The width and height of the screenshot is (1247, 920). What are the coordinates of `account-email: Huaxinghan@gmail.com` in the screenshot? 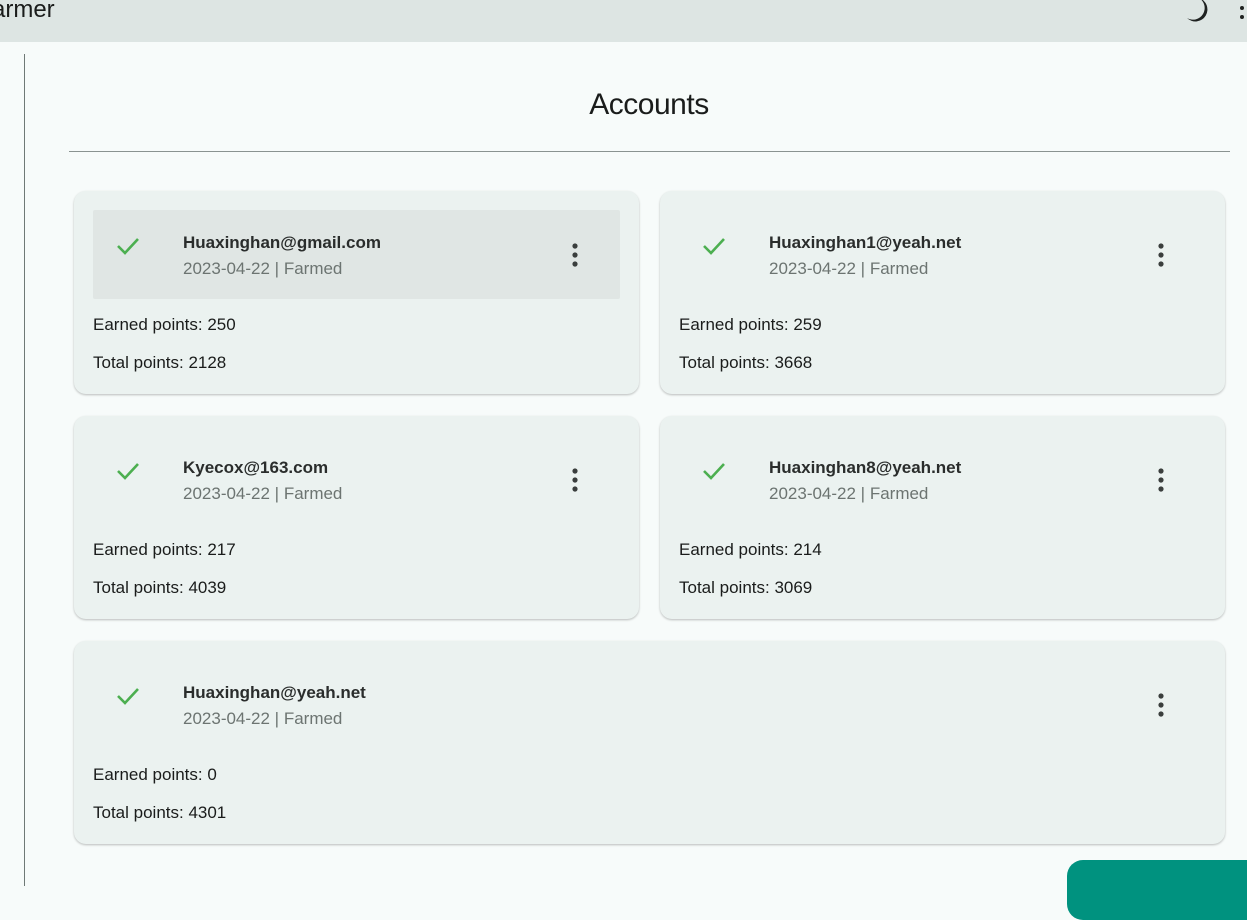 It's located at (282, 242).